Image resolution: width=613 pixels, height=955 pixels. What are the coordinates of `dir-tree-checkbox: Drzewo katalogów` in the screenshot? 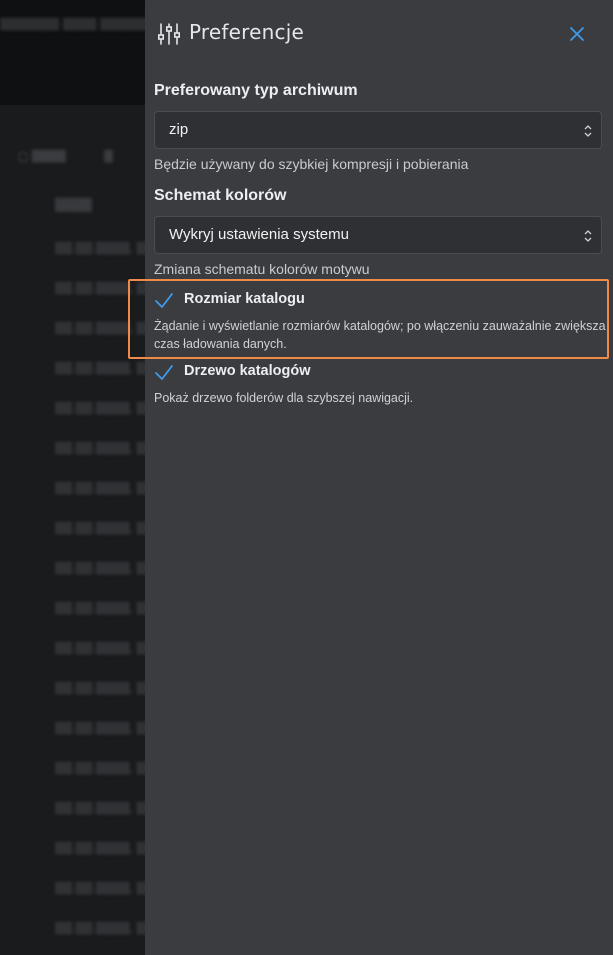 It's located at (304, 373).